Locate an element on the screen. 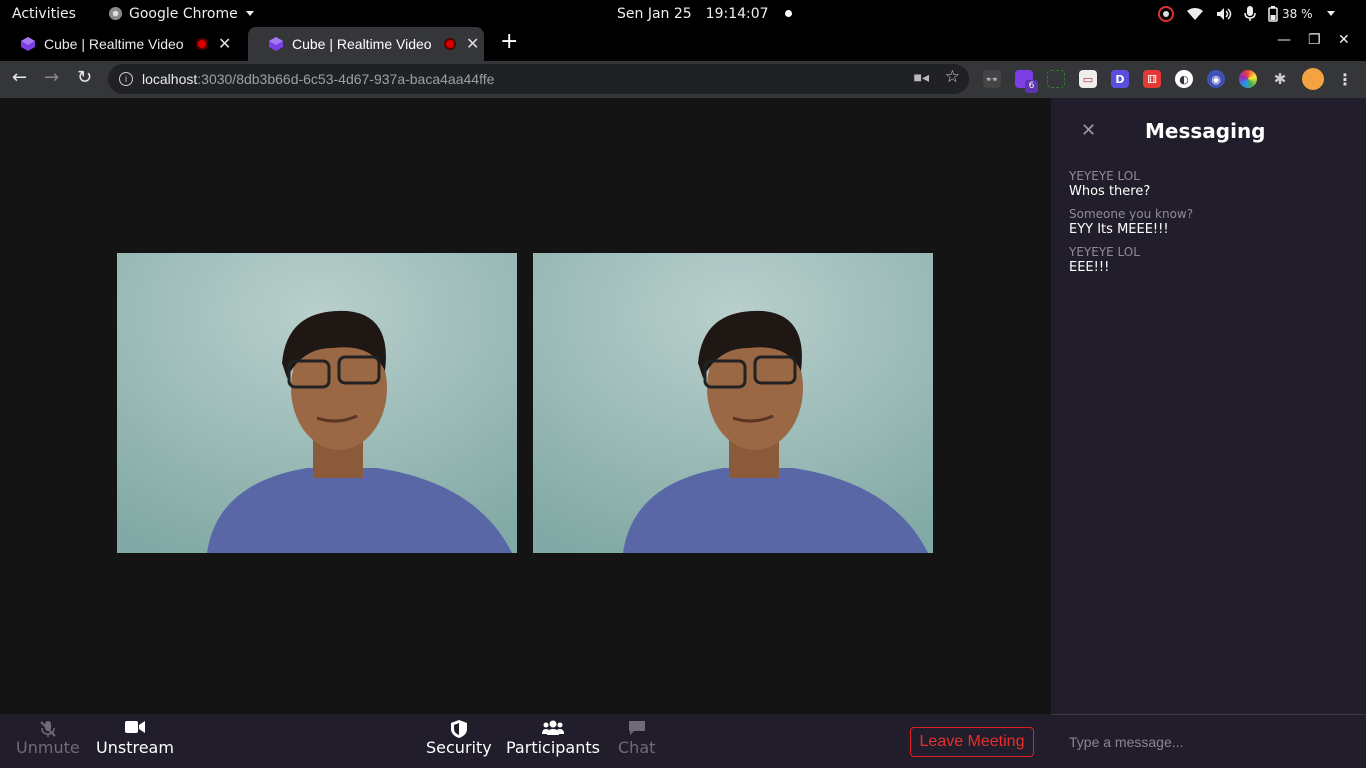  message: YEYEYE LOL EEE!!! is located at coordinates (1209, 260).